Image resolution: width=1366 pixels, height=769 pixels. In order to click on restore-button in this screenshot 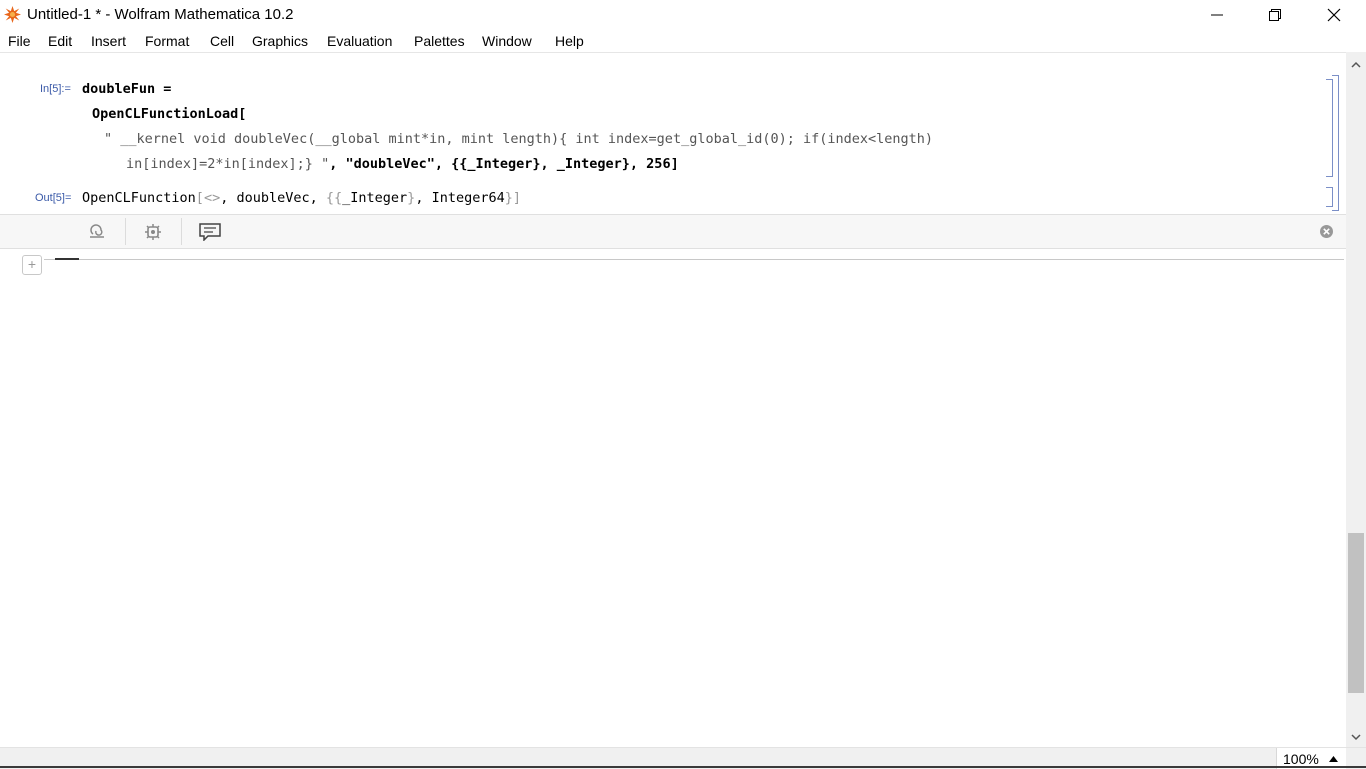, I will do `click(1275, 15)`.